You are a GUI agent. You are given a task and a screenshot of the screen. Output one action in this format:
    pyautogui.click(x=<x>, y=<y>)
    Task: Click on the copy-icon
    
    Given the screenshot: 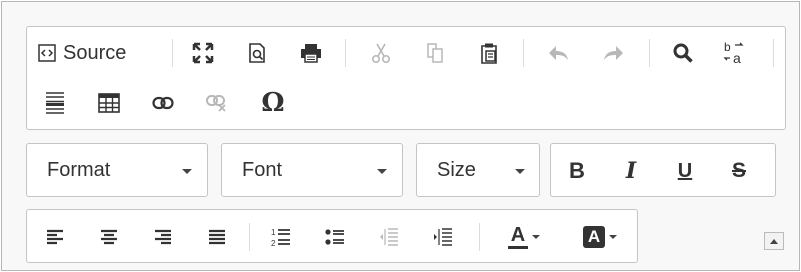 What is the action you would take?
    pyautogui.click(x=435, y=53)
    